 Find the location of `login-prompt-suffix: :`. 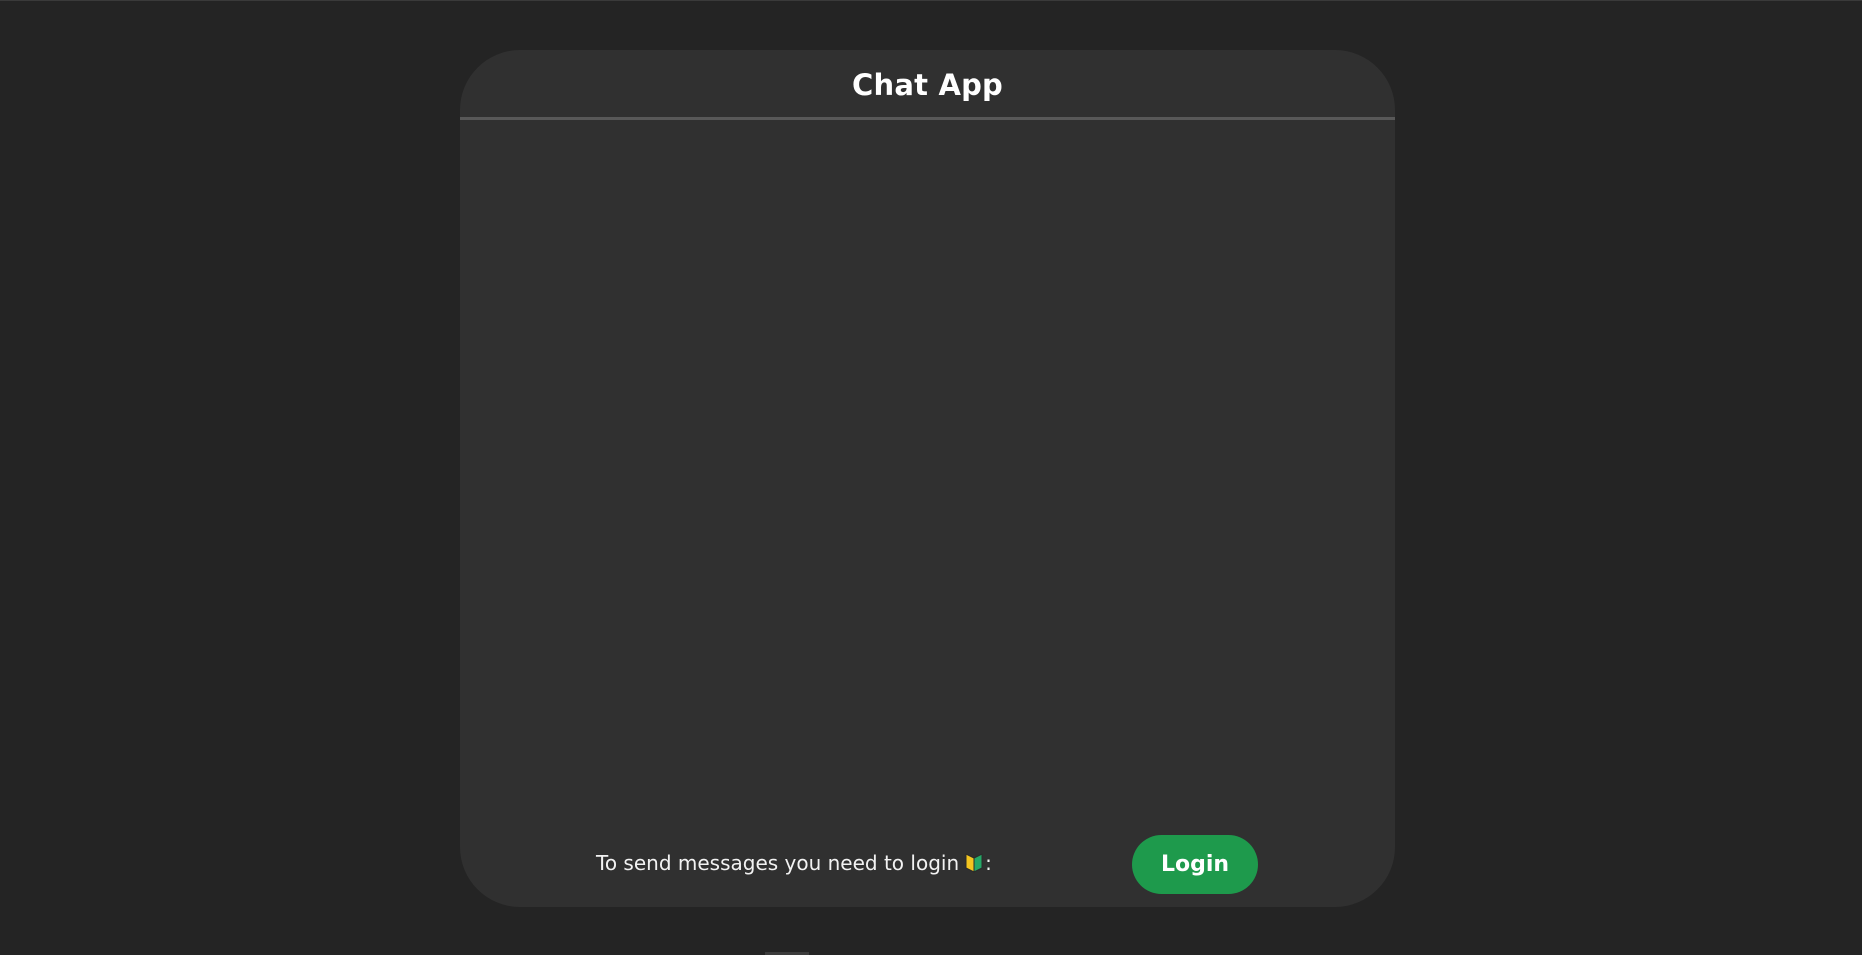

login-prompt-suffix: : is located at coordinates (988, 863).